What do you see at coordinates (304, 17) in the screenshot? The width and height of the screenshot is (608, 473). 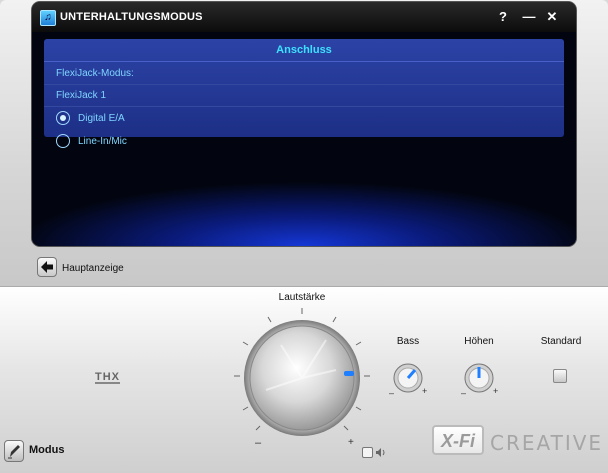 I see `title-bar: ♫ UNTERHALTUNGSMODUS ? — ✕` at bounding box center [304, 17].